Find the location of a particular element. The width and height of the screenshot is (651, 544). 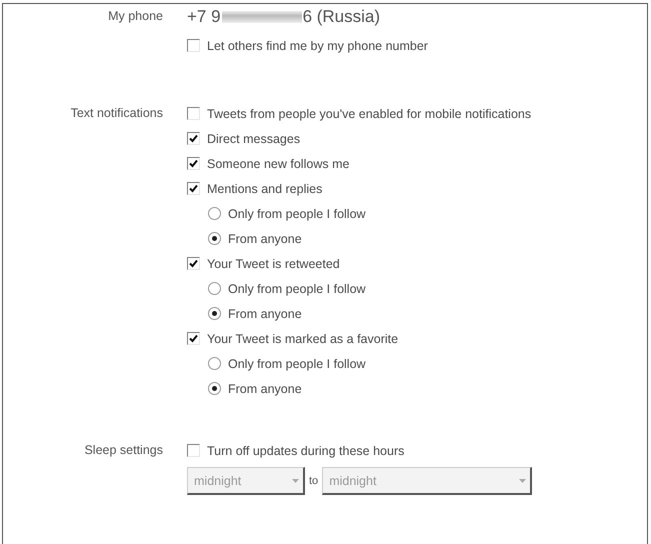

section-label: Sleep settings is located at coordinates (123, 450).